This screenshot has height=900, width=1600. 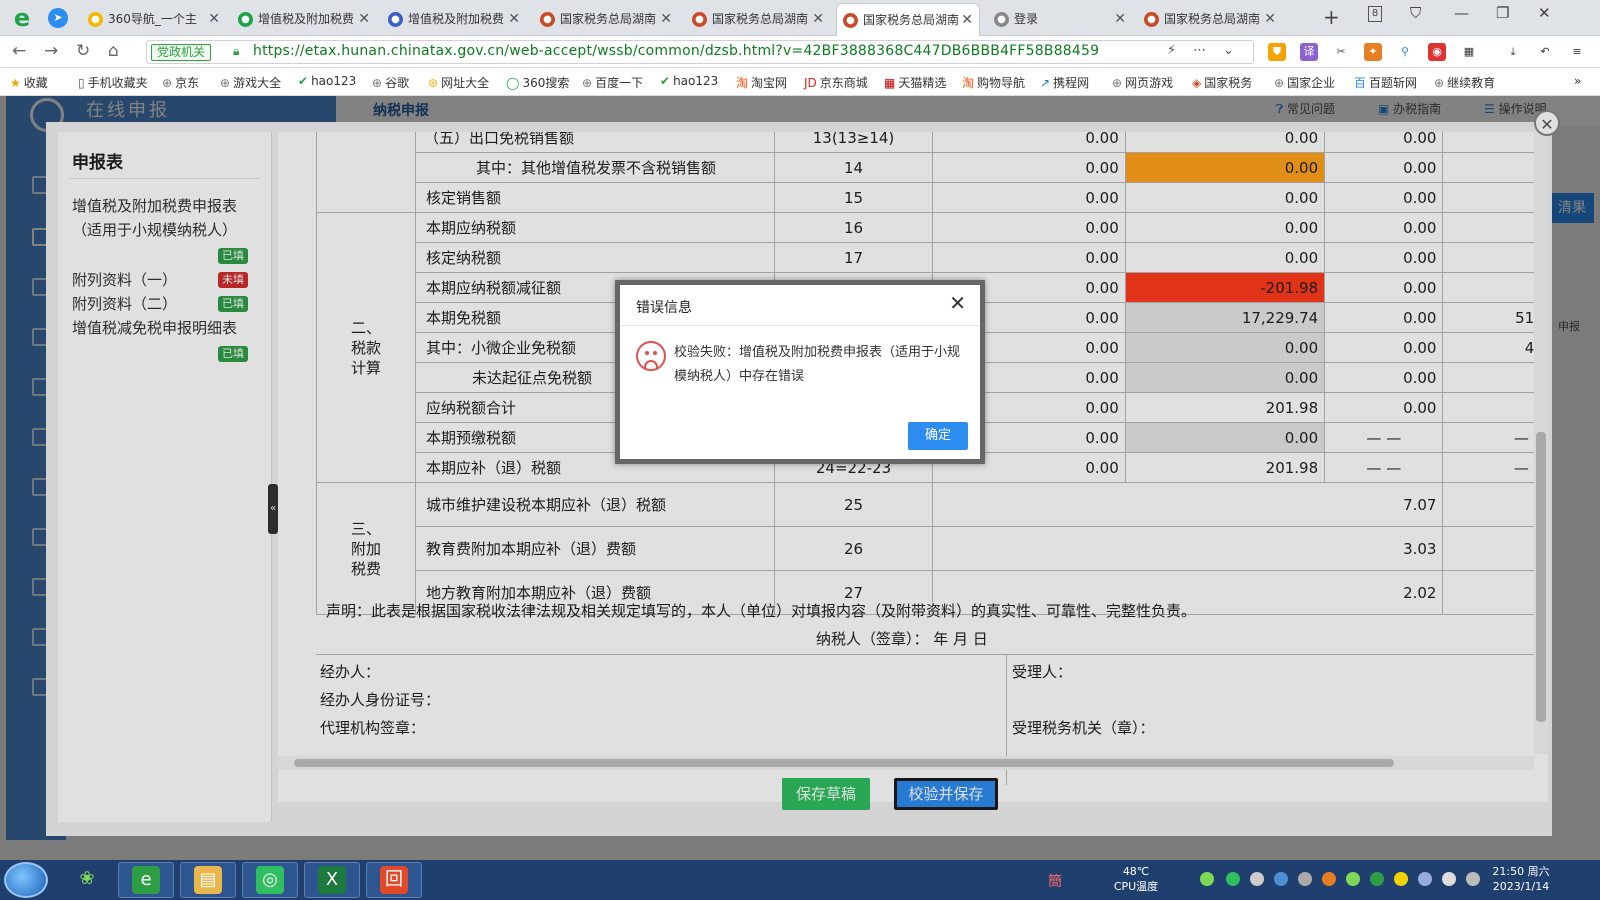 What do you see at coordinates (1449, 879) in the screenshot?
I see `volume-icon` at bounding box center [1449, 879].